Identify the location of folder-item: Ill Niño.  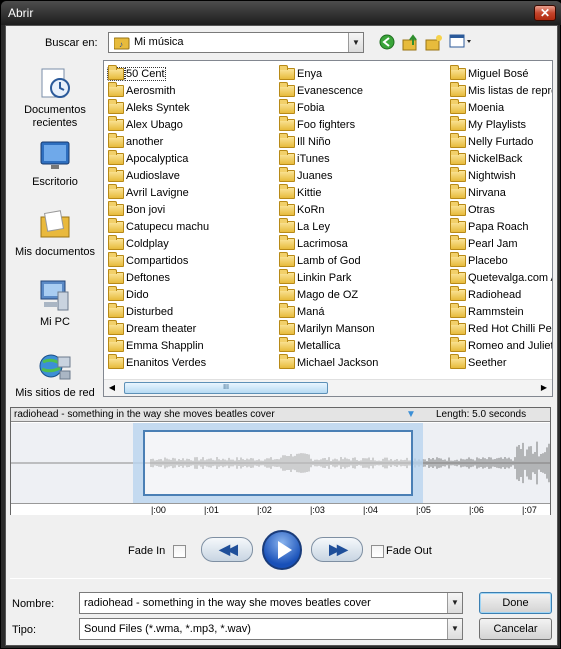
(328, 141).